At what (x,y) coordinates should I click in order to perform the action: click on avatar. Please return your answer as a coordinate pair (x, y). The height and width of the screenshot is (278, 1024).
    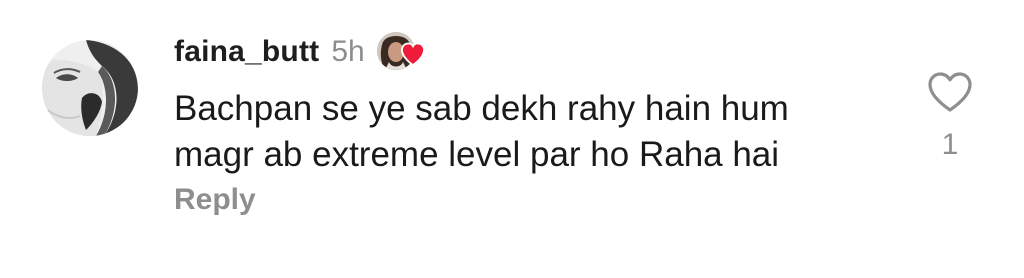
    Looking at the image, I should click on (90, 88).